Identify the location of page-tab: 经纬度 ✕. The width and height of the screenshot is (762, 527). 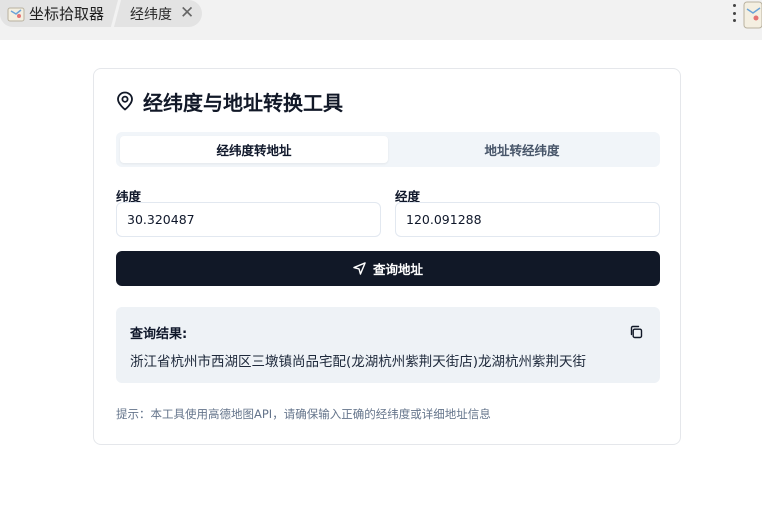
(158, 13).